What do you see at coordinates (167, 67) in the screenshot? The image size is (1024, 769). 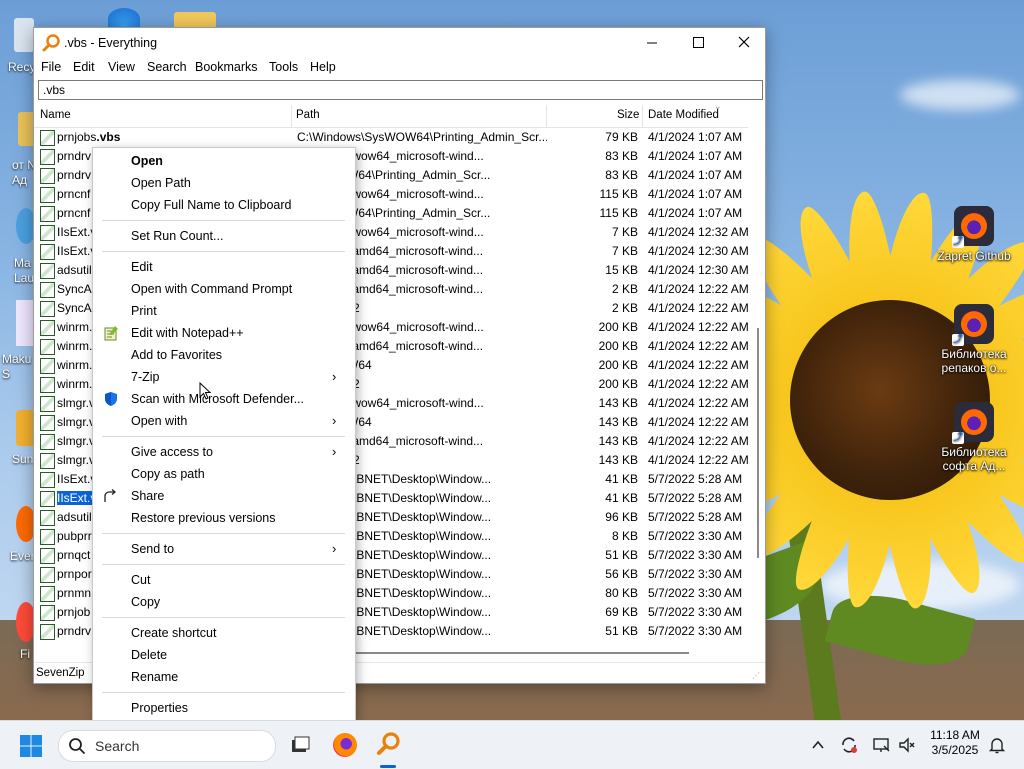 I see `menu-search: Search` at bounding box center [167, 67].